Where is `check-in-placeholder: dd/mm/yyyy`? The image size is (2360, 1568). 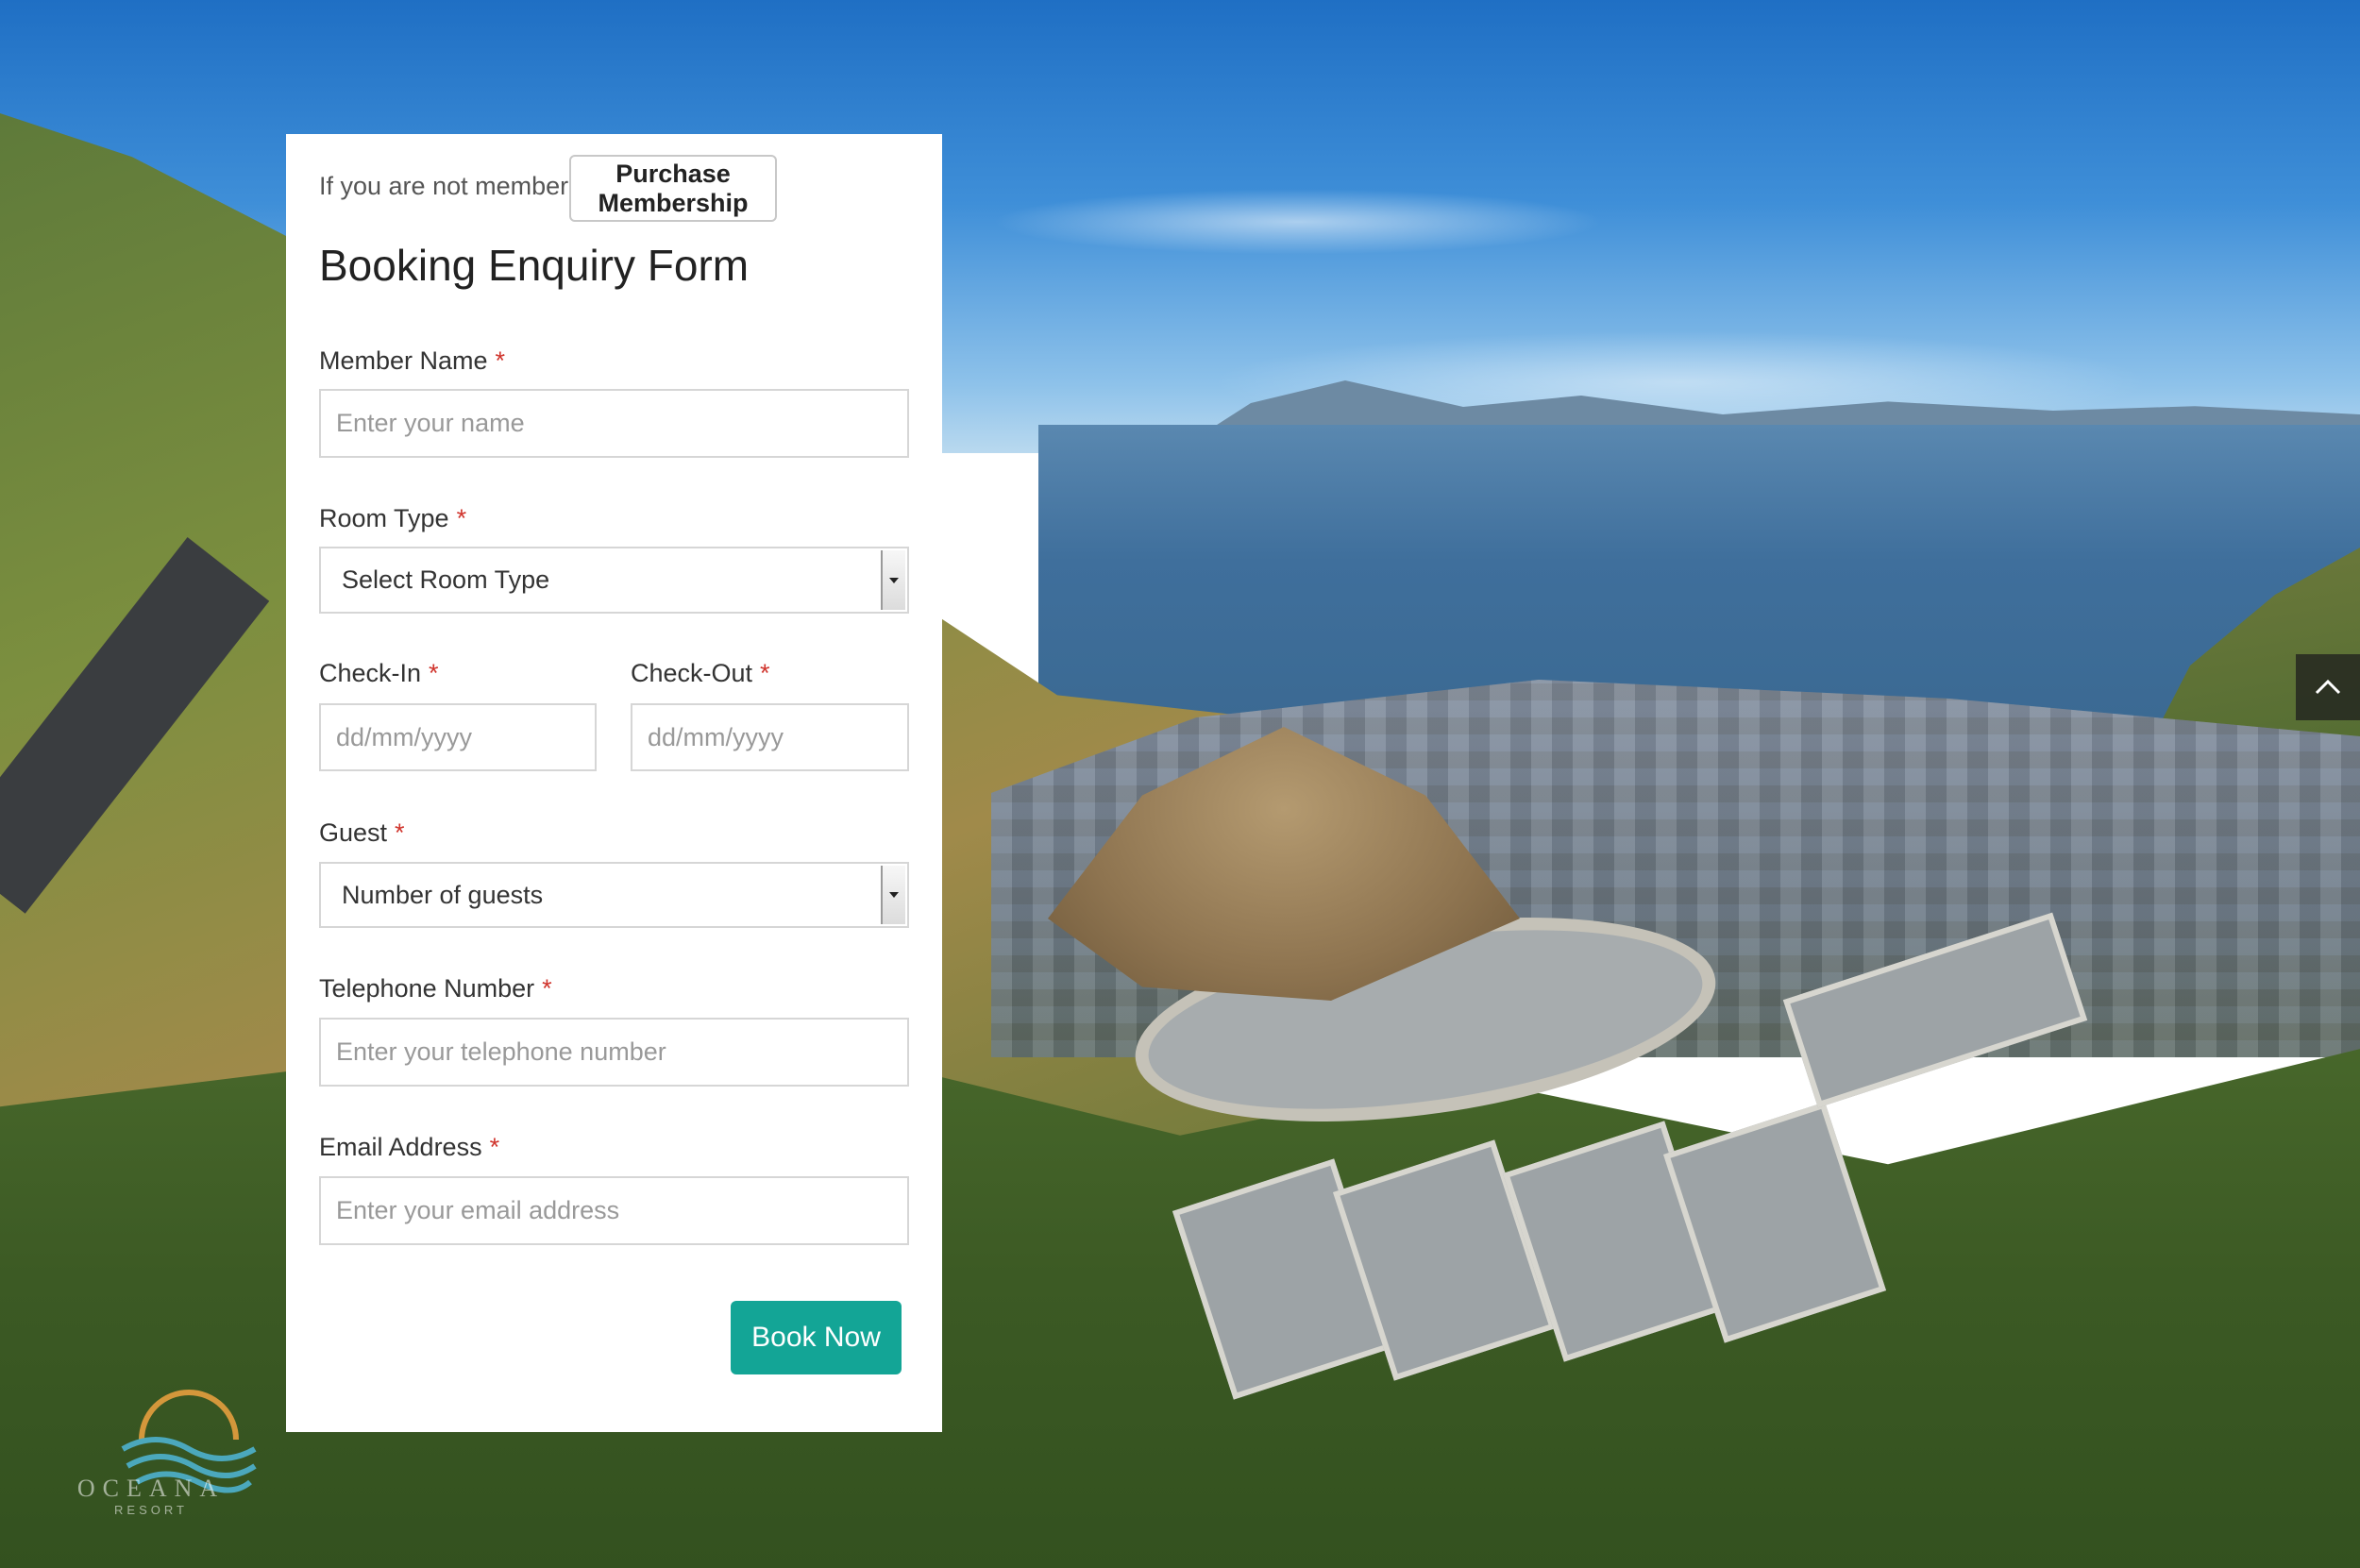
check-in-placeholder: dd/mm/yyyy is located at coordinates (404, 736).